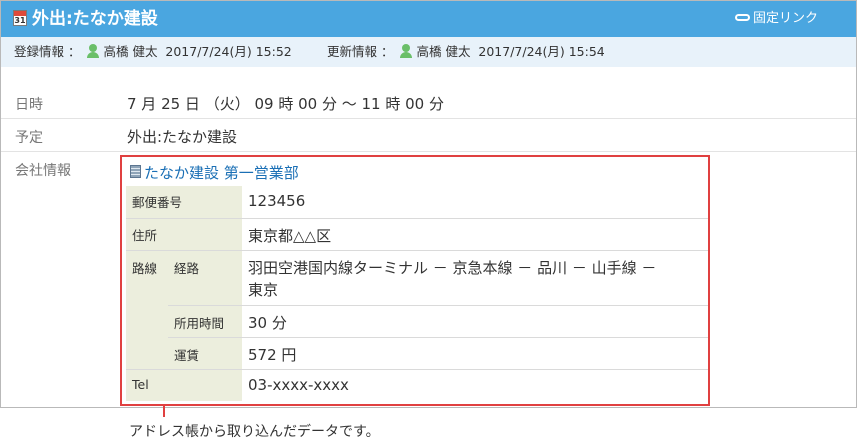 Image resolution: width=857 pixels, height=445 pixels. Describe the element at coordinates (184, 385) in the screenshot. I see `tel-label: Tel` at that location.